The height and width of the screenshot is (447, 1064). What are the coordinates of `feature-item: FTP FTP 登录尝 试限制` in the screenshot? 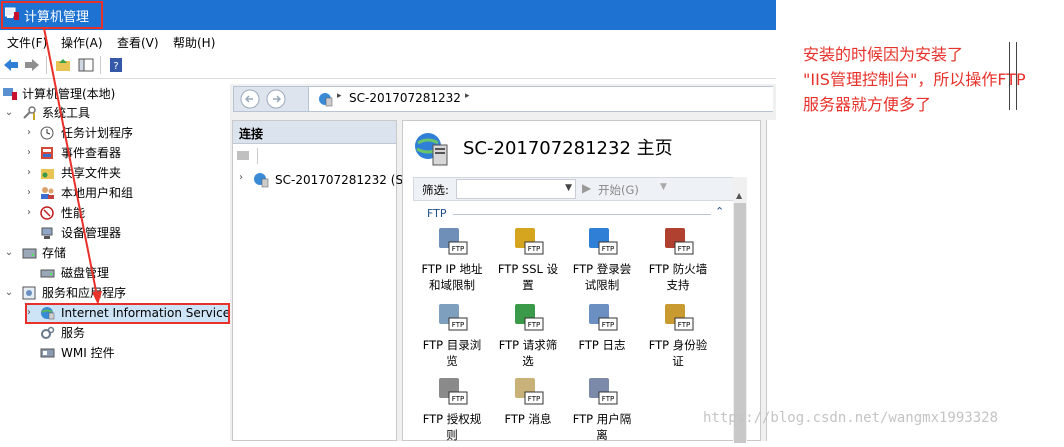 It's located at (602, 261).